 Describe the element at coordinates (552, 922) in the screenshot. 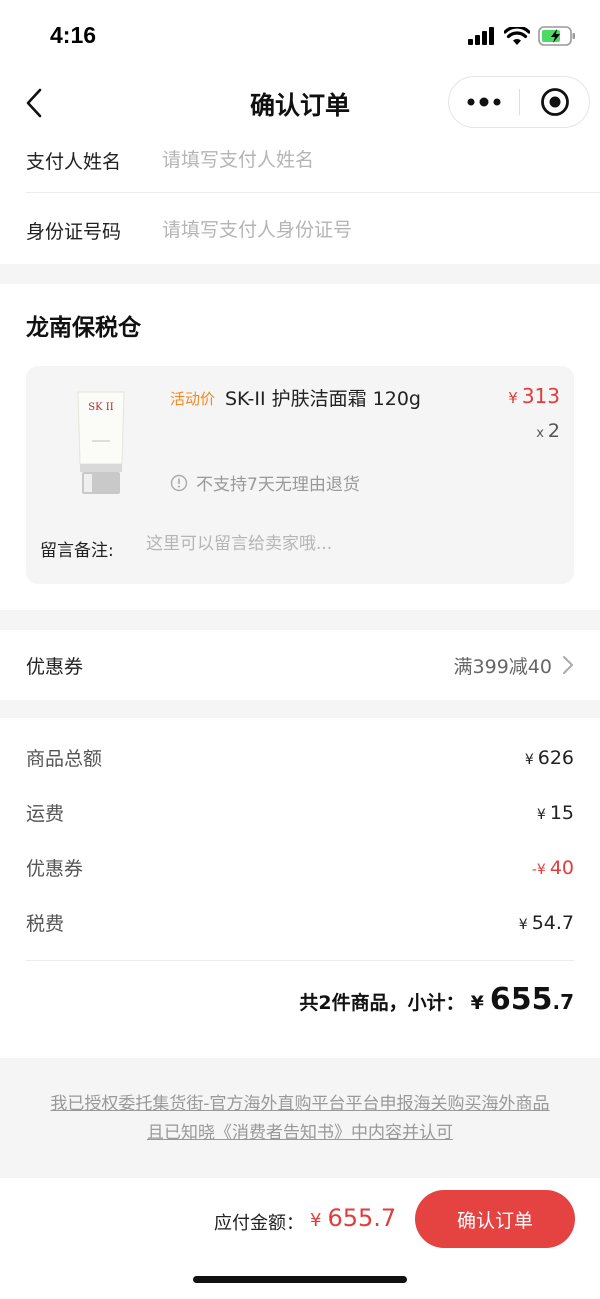

I see `summary-amount: 54.7` at that location.